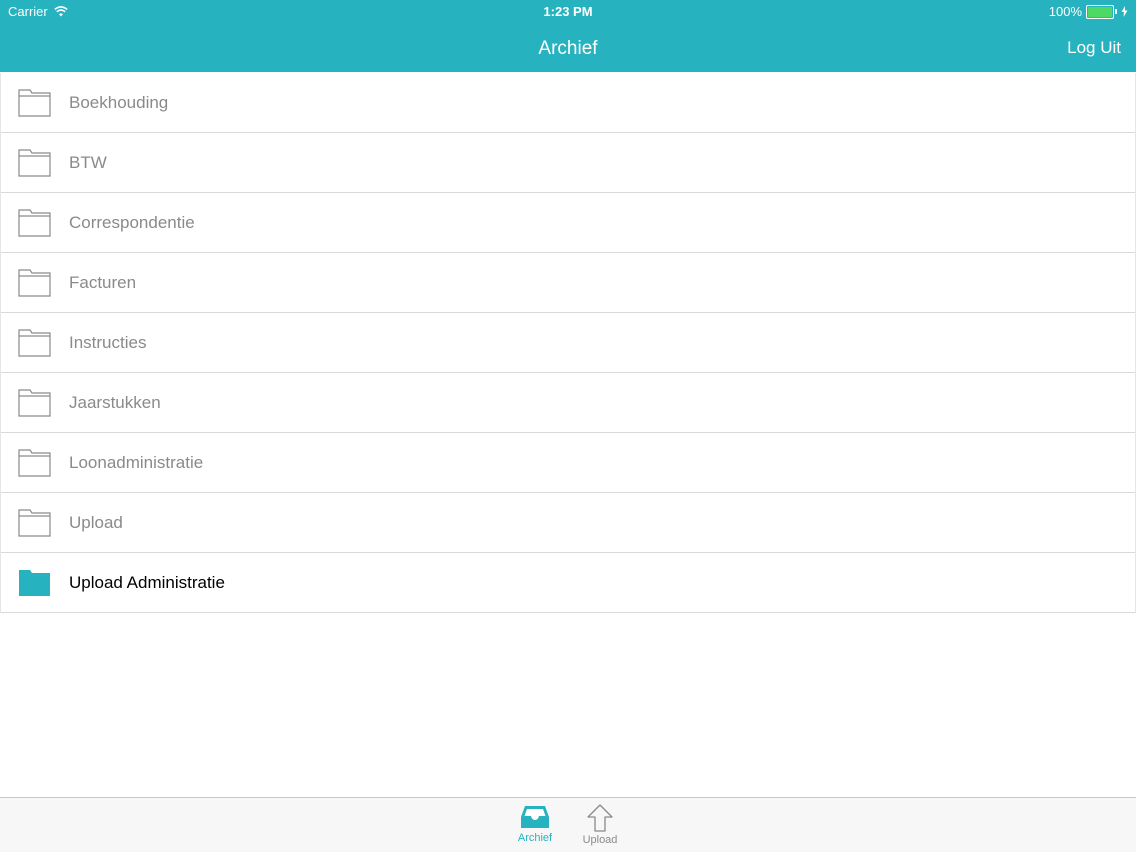 The height and width of the screenshot is (852, 1136). I want to click on folder-row: Upload Administratie, so click(568, 583).